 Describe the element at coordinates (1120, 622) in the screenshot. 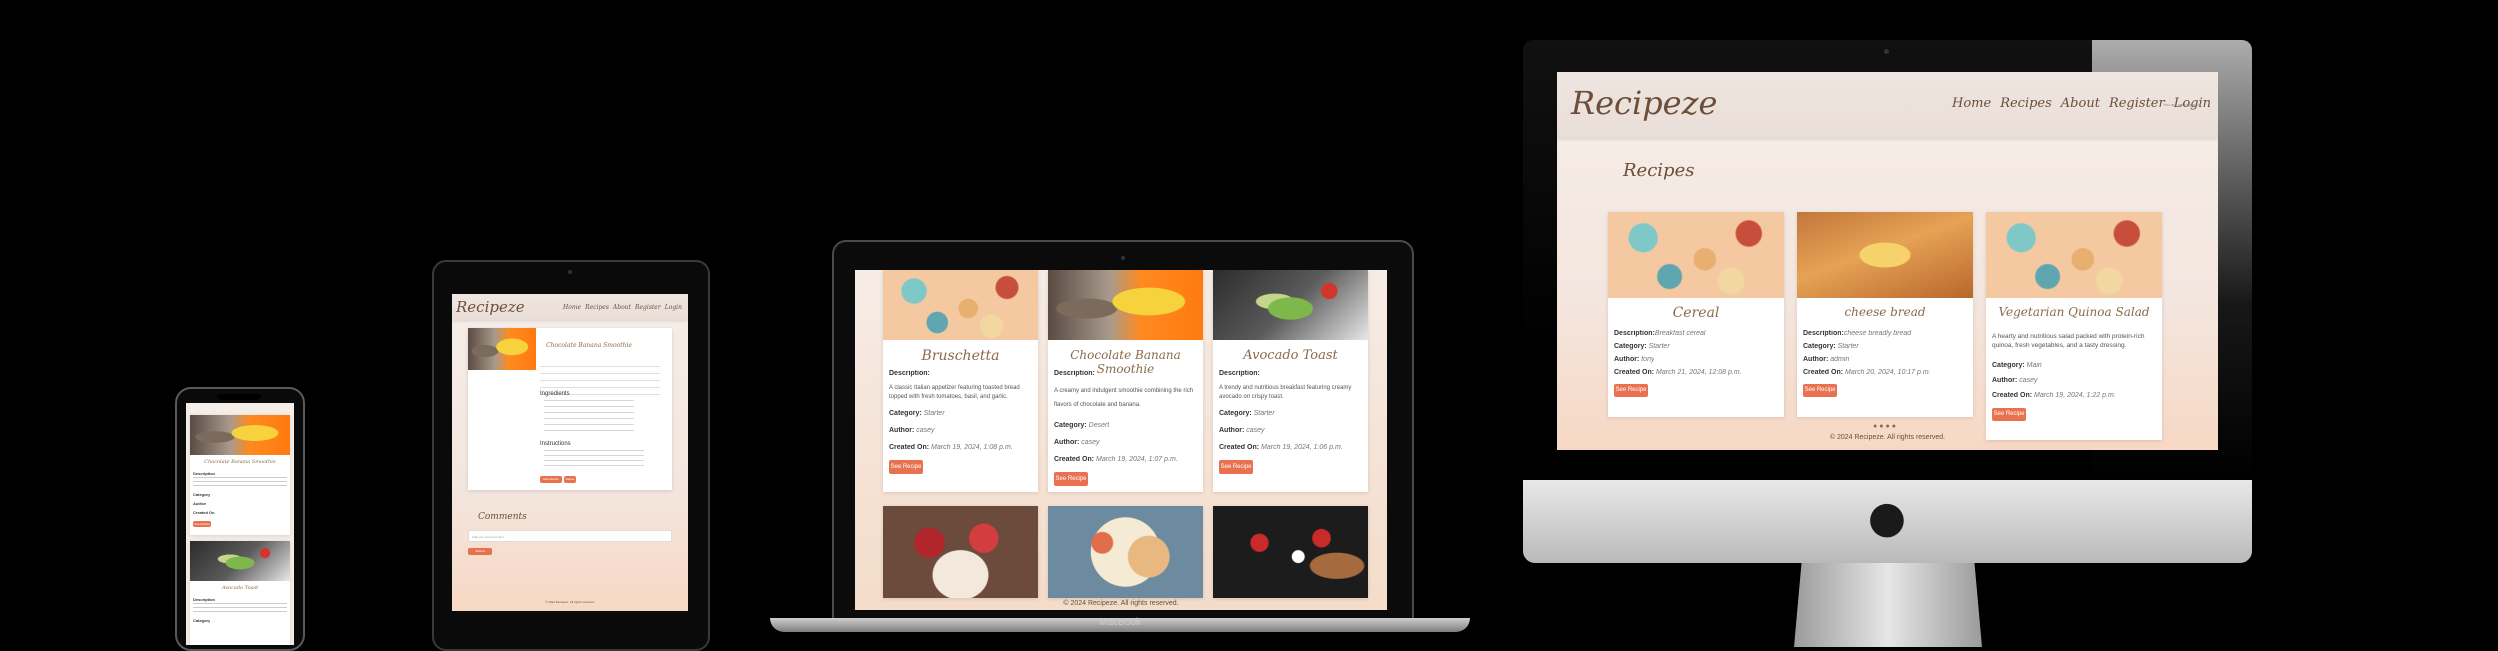

I see `macbook-label: MacBook` at that location.